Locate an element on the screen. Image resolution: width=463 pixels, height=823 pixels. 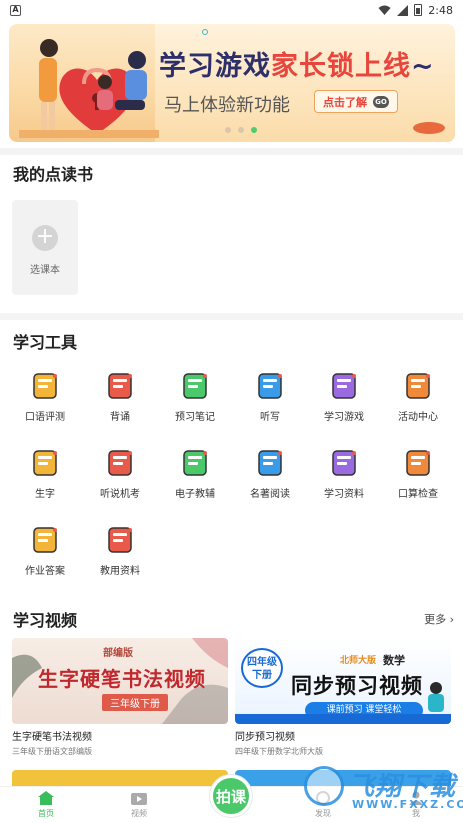
banner-title: 学习游戏家长锁上线~ is located at coordinates (297, 66).